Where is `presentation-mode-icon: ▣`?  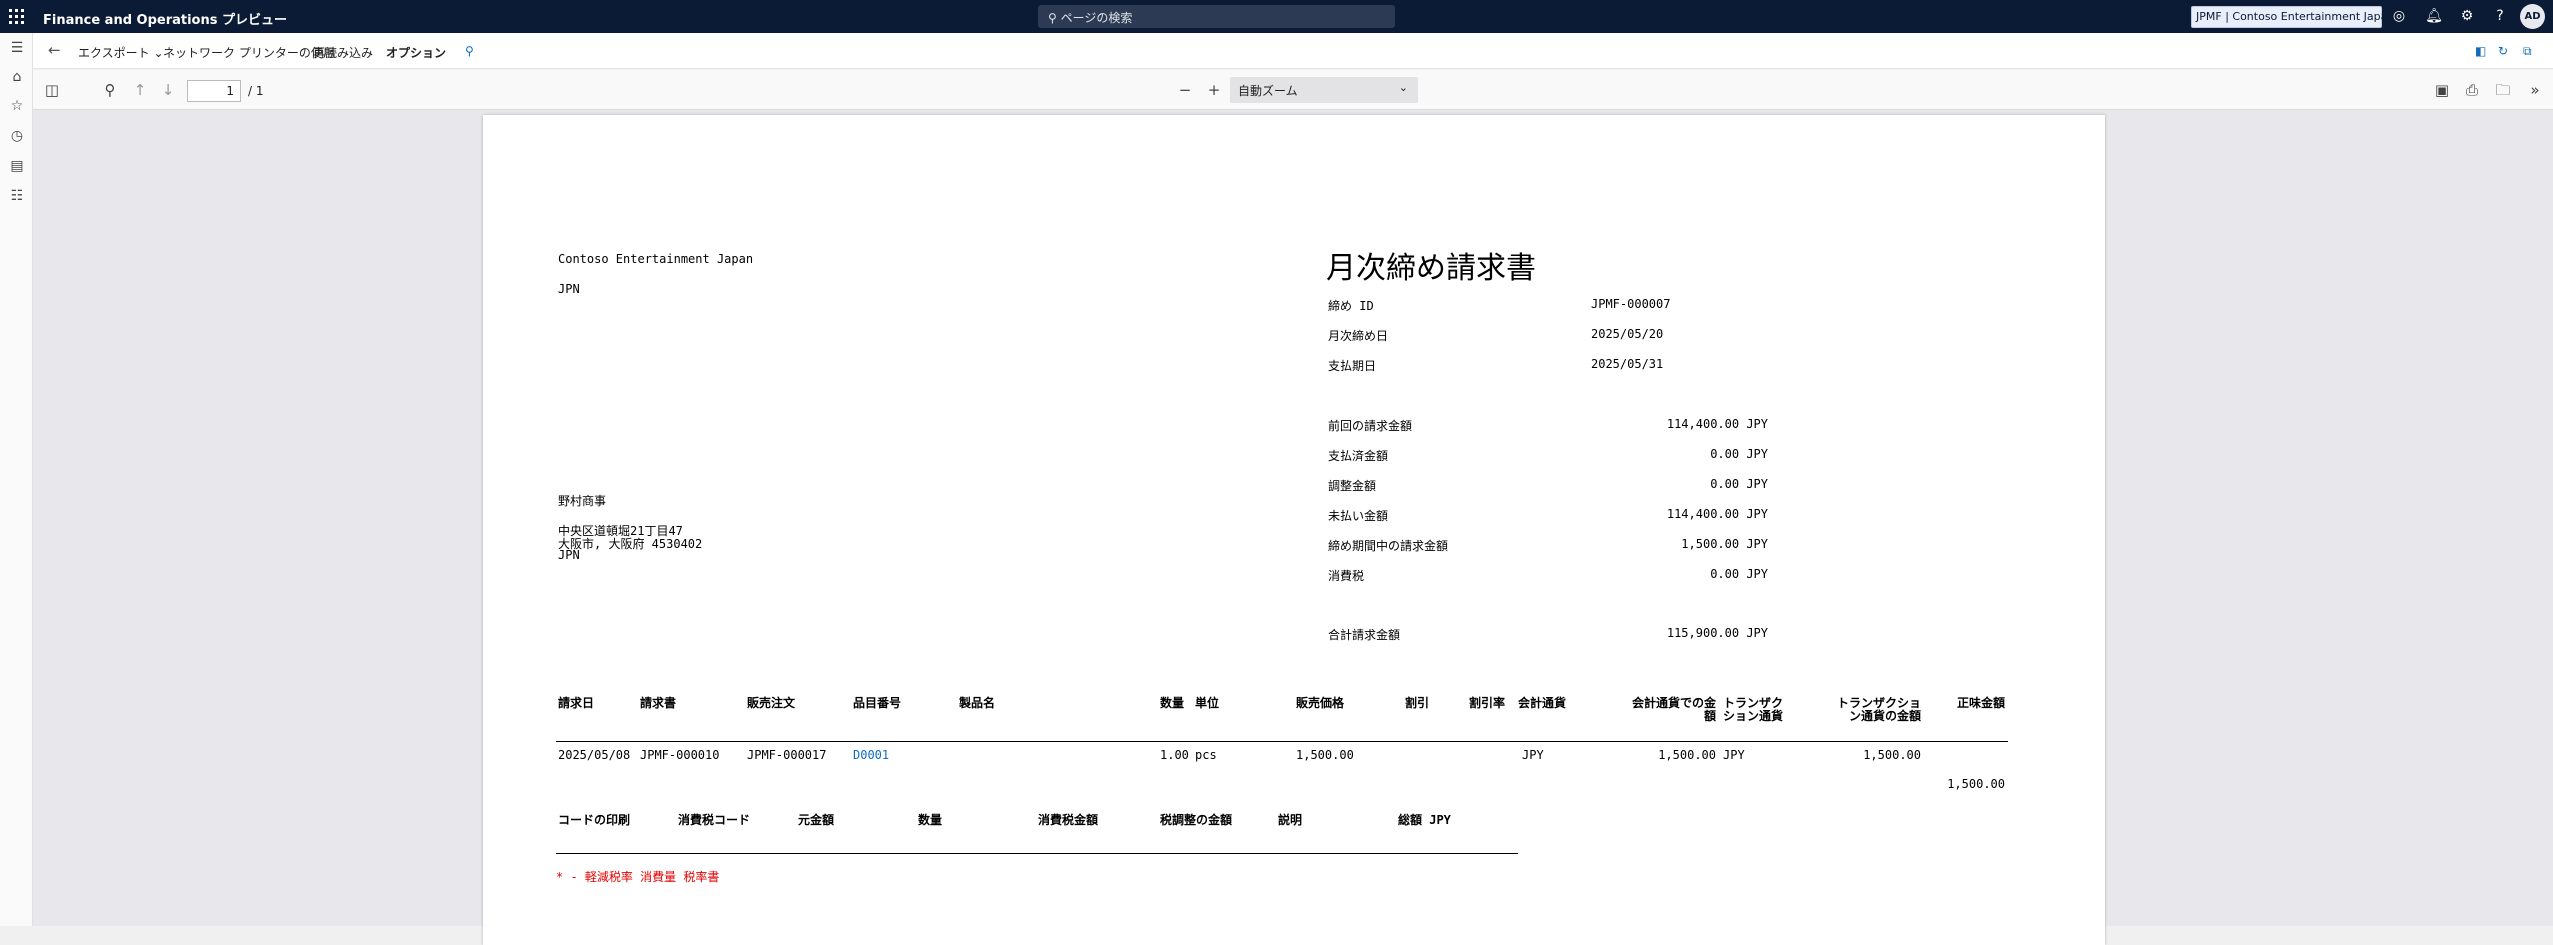 presentation-mode-icon: ▣ is located at coordinates (2442, 90).